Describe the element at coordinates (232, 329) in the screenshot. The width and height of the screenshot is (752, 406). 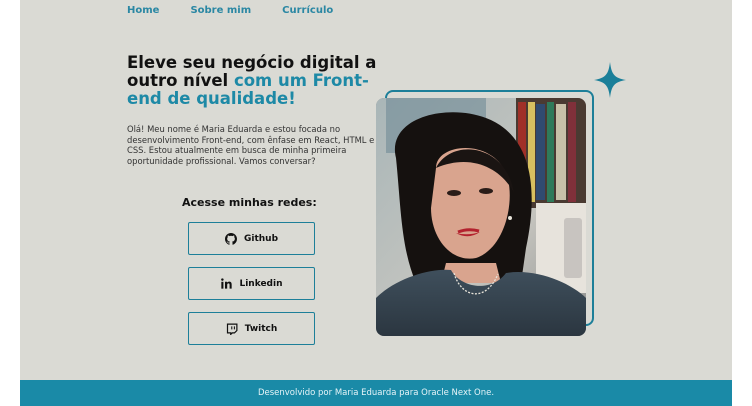
I see `twitch-icon` at that location.